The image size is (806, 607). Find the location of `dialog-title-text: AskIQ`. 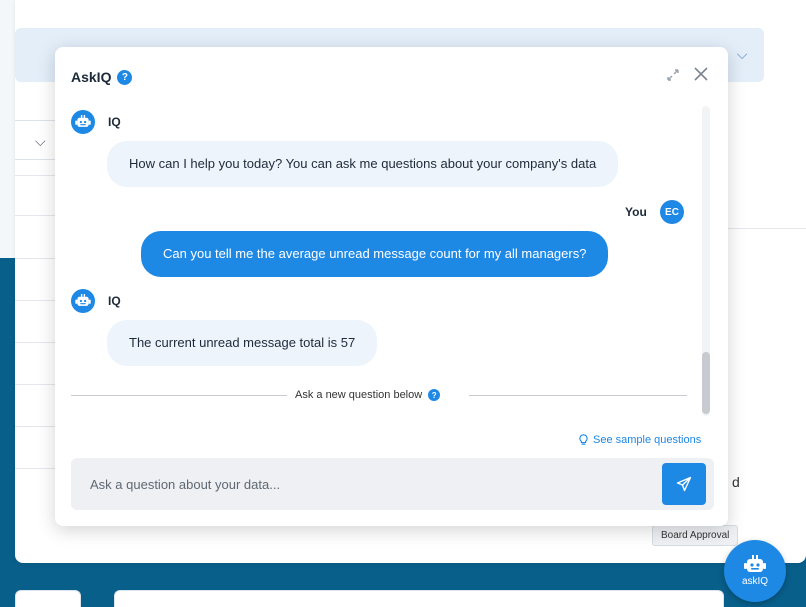

dialog-title-text: AskIQ is located at coordinates (91, 77).